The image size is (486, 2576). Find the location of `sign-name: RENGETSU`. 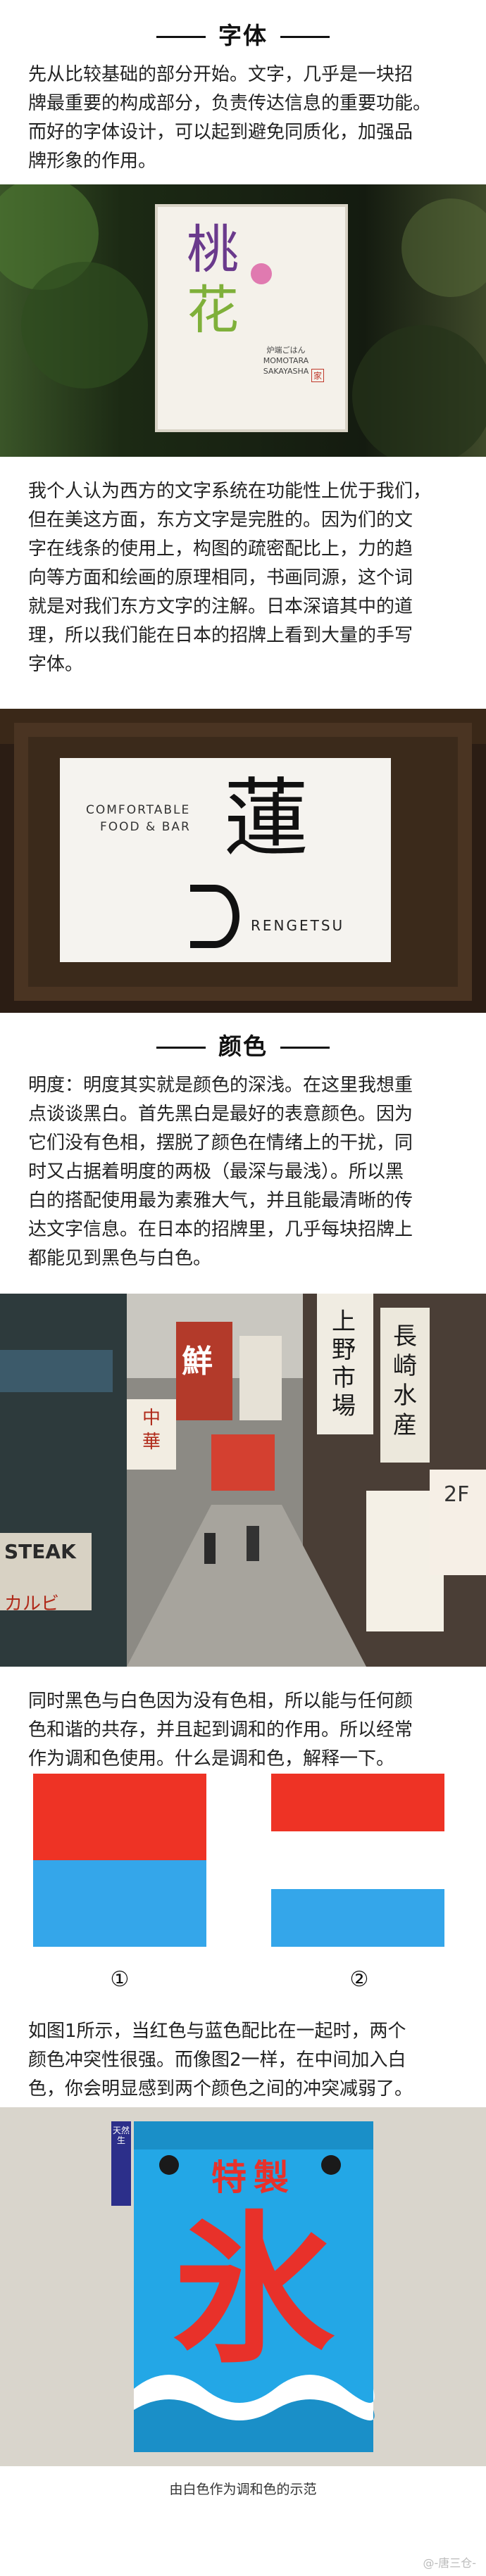

sign-name: RENGETSU is located at coordinates (298, 925).